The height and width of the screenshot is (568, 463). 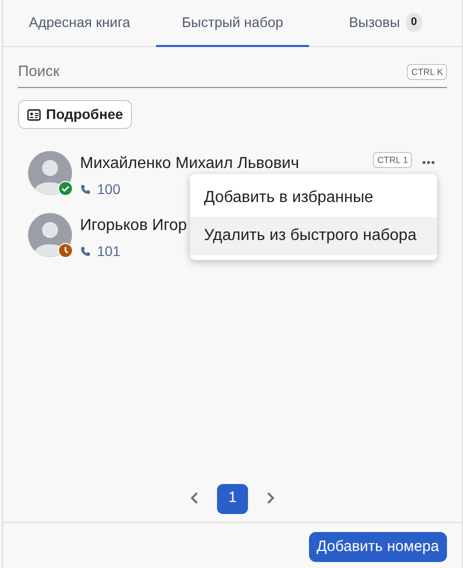 I want to click on details-button: Подробнее, so click(x=75, y=114).